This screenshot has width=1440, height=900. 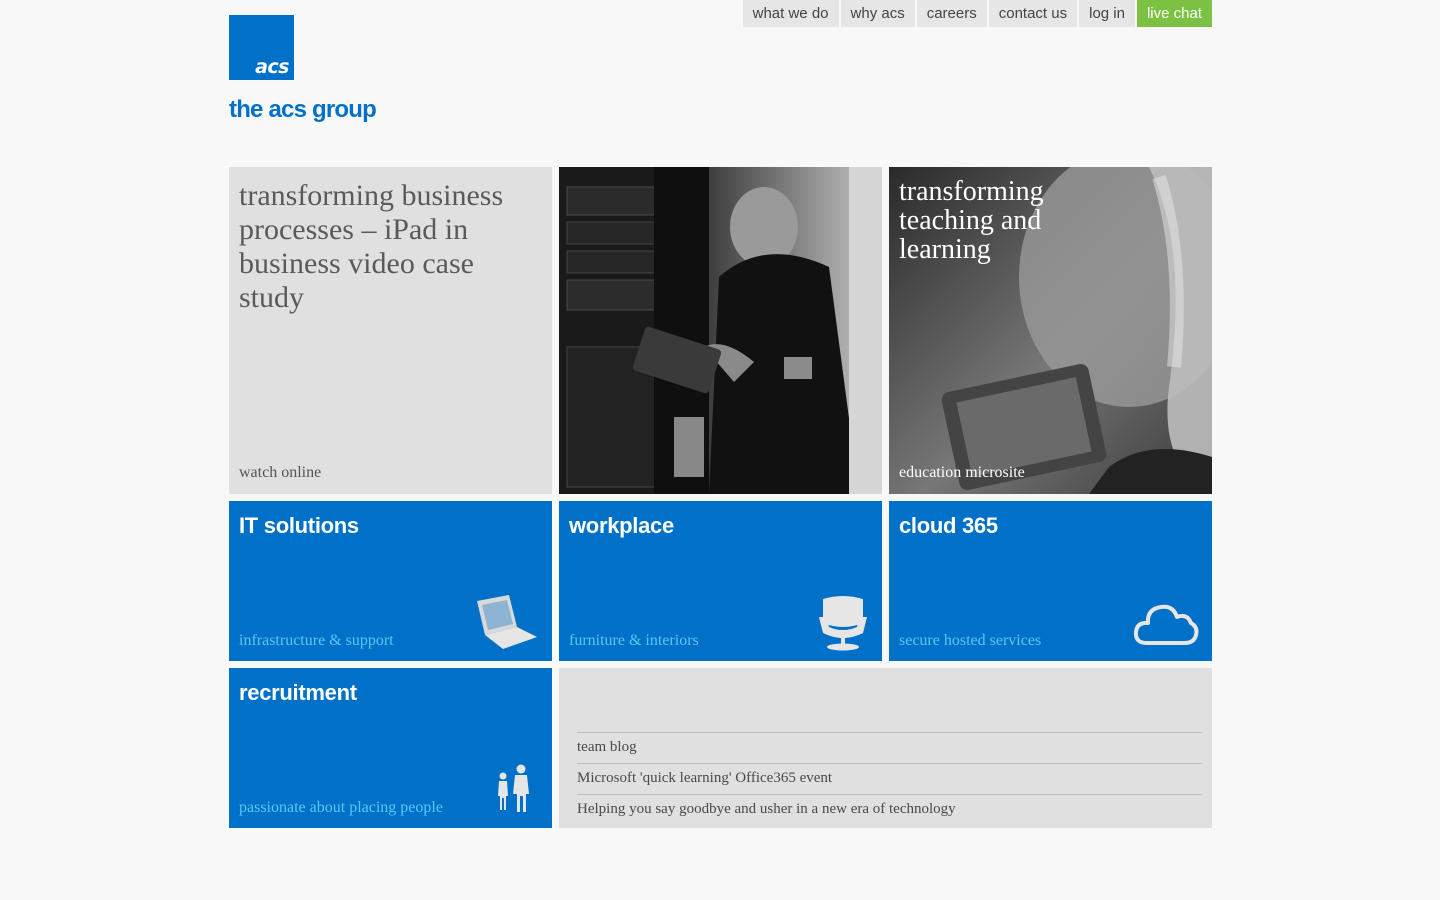 I want to click on live-chat-button: live chat, so click(x=1174, y=13).